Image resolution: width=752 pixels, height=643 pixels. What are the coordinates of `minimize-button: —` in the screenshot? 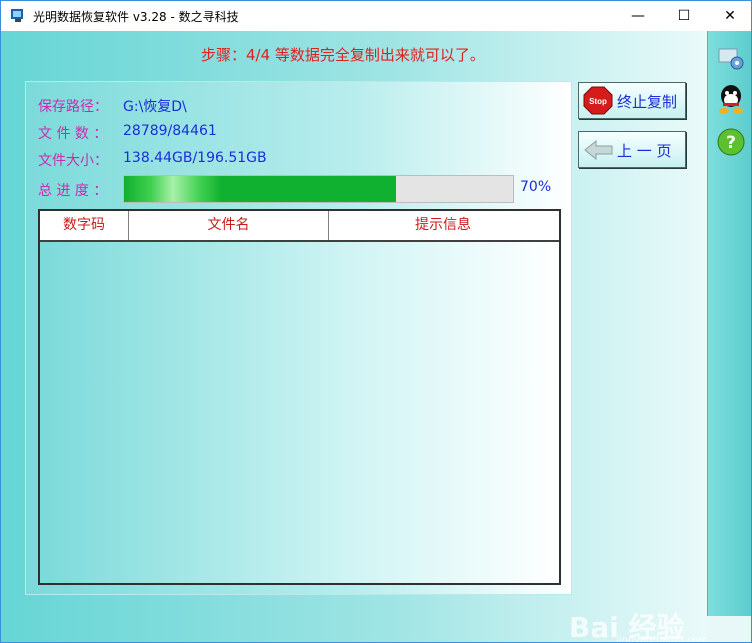 It's located at (638, 16).